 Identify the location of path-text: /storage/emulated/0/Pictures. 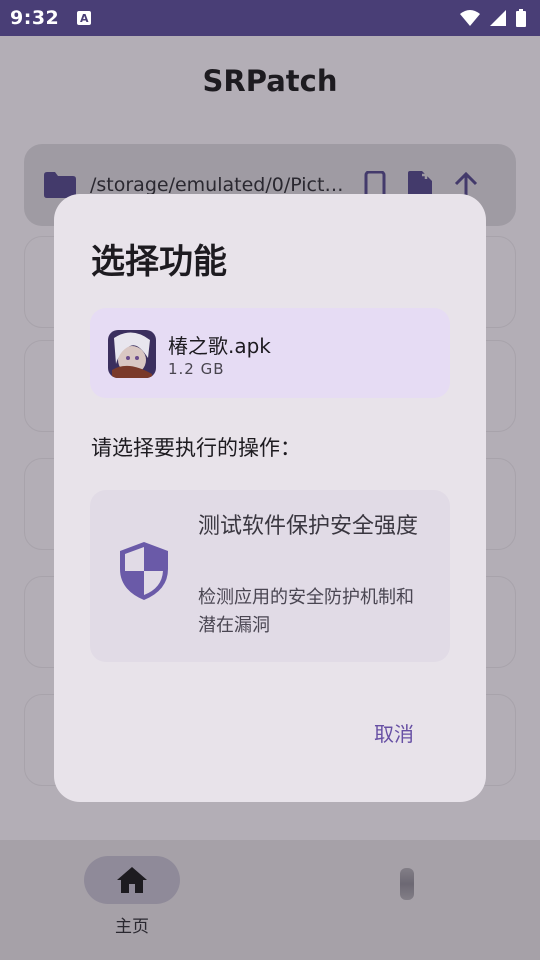
(220, 185).